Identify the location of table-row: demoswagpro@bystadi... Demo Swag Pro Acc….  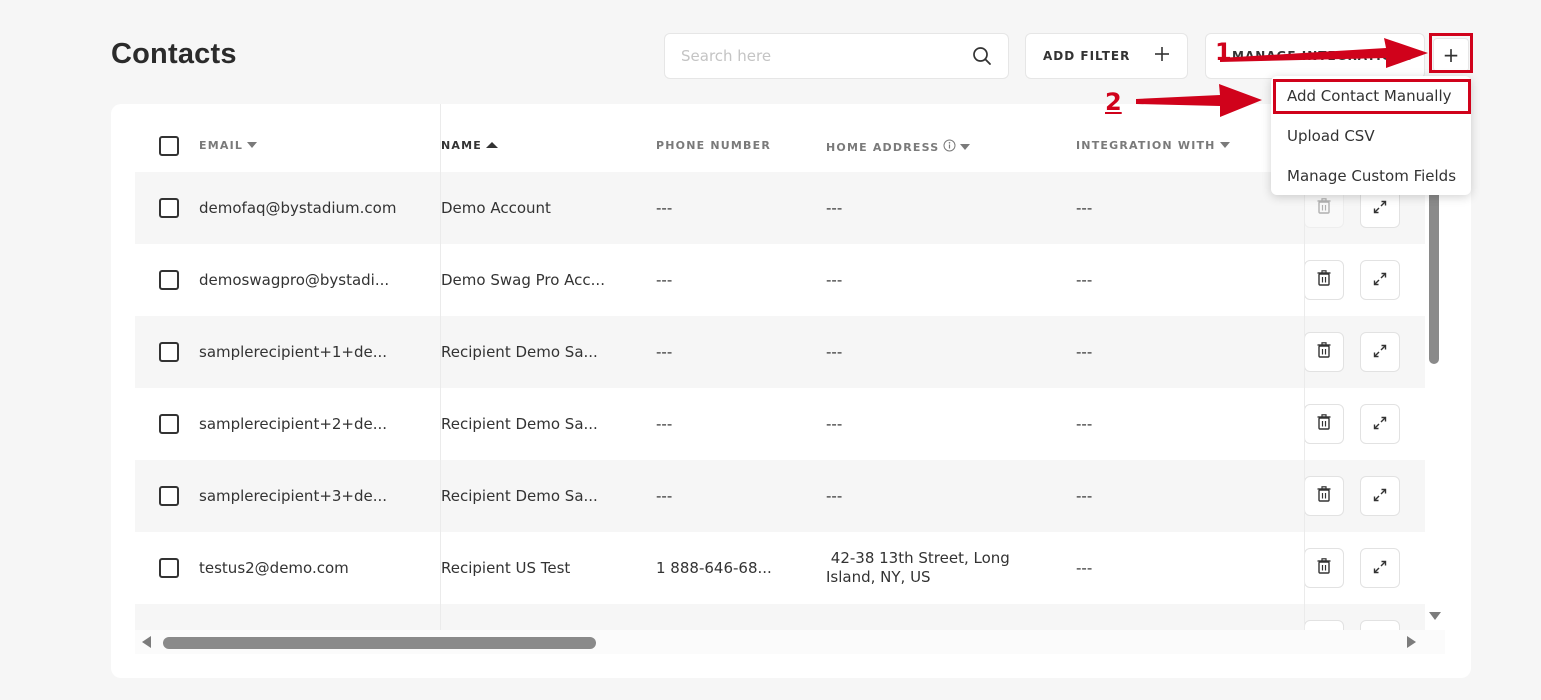
(780, 280).